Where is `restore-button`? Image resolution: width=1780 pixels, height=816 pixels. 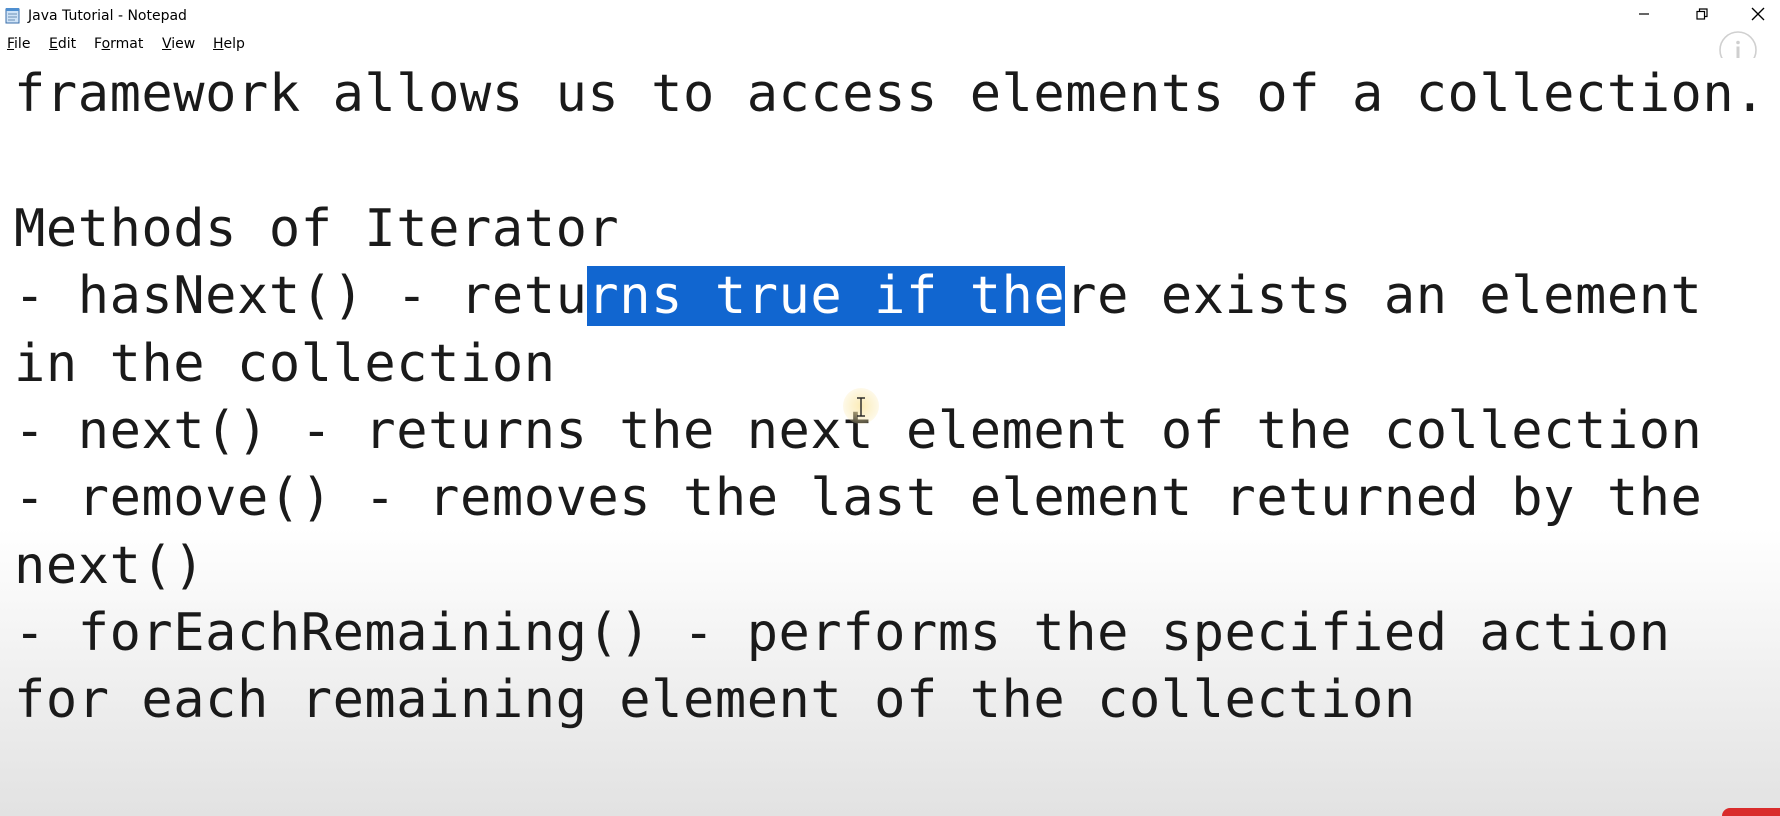 restore-button is located at coordinates (1702, 16).